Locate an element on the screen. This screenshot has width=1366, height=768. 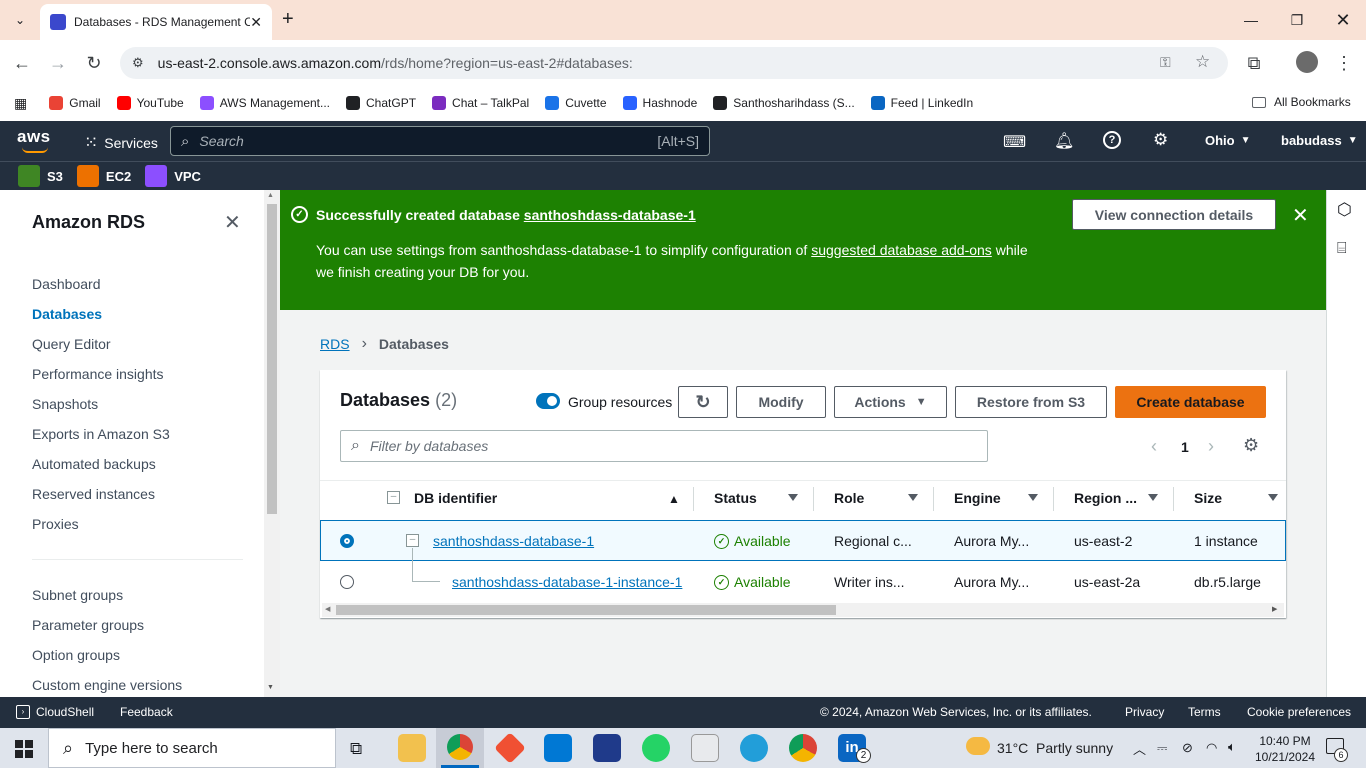
show-hidden-icons-icon: ︿ is located at coordinates (1139, 748).